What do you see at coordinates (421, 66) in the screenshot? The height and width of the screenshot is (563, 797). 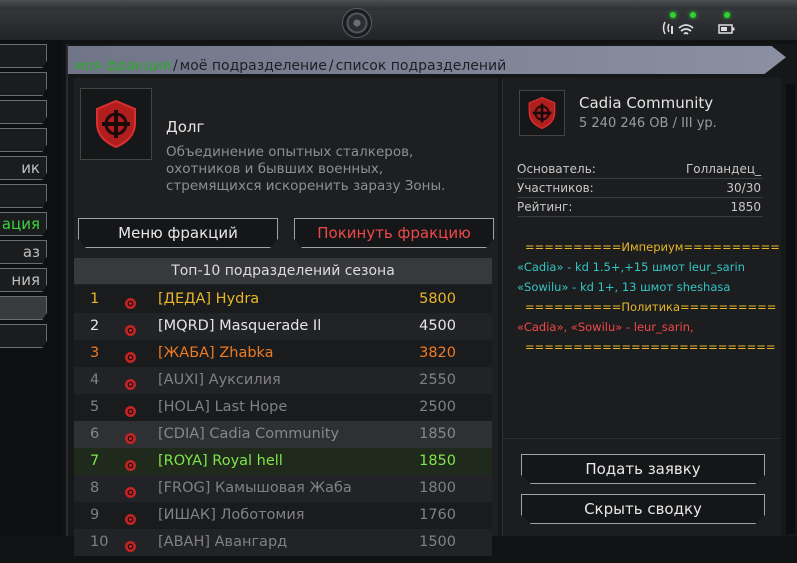 I see `breadcrumb-unit-list: список подразделений` at bounding box center [421, 66].